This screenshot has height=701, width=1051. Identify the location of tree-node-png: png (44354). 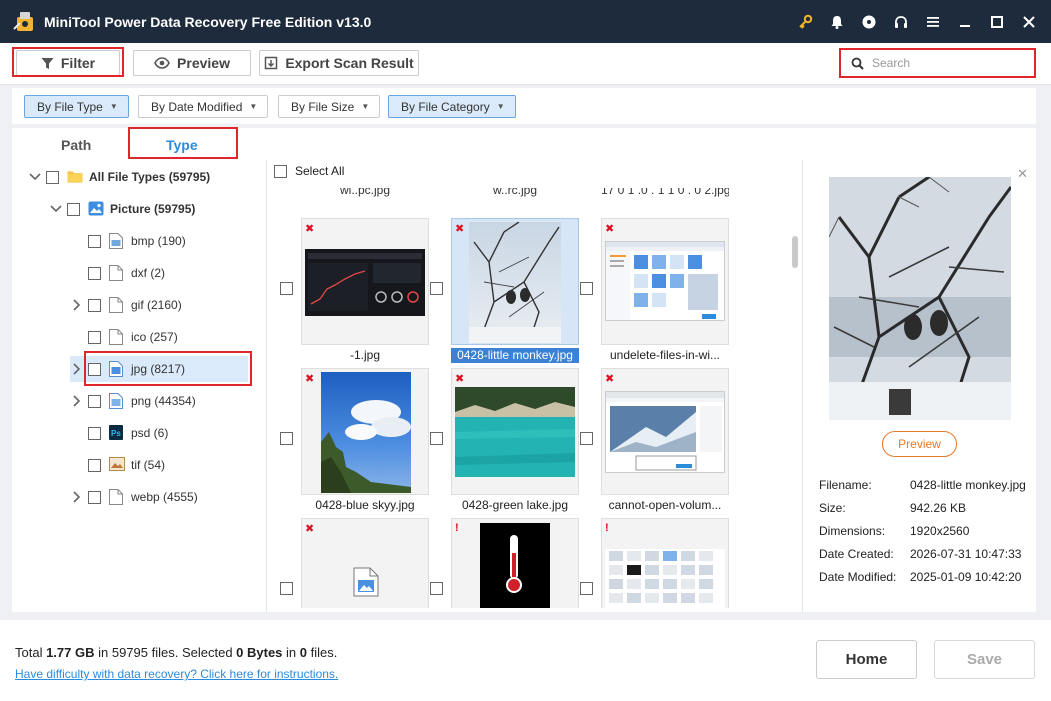
(133, 401).